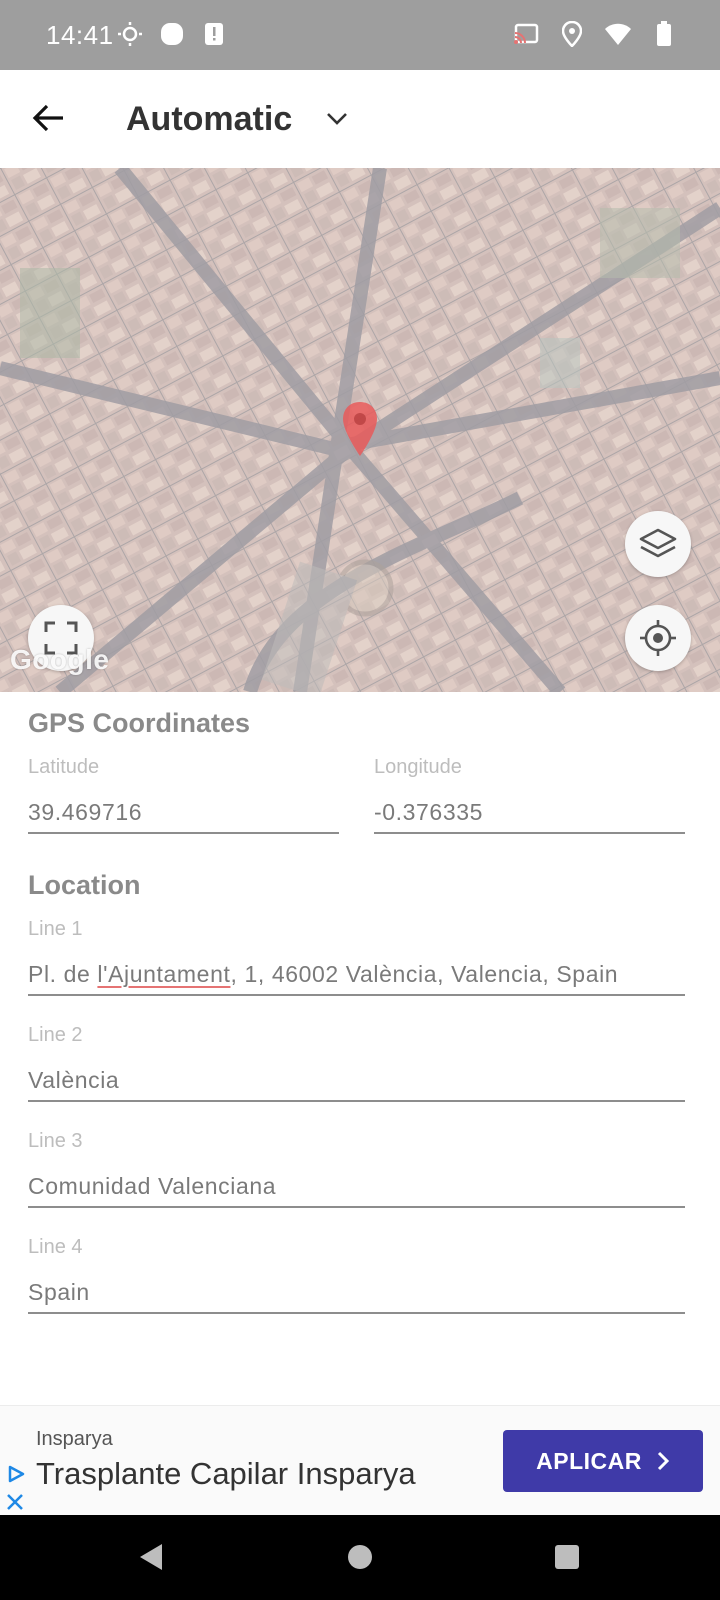 The height and width of the screenshot is (1600, 720). I want to click on line1-spellcheck-word: l'Ajuntament, so click(164, 974).